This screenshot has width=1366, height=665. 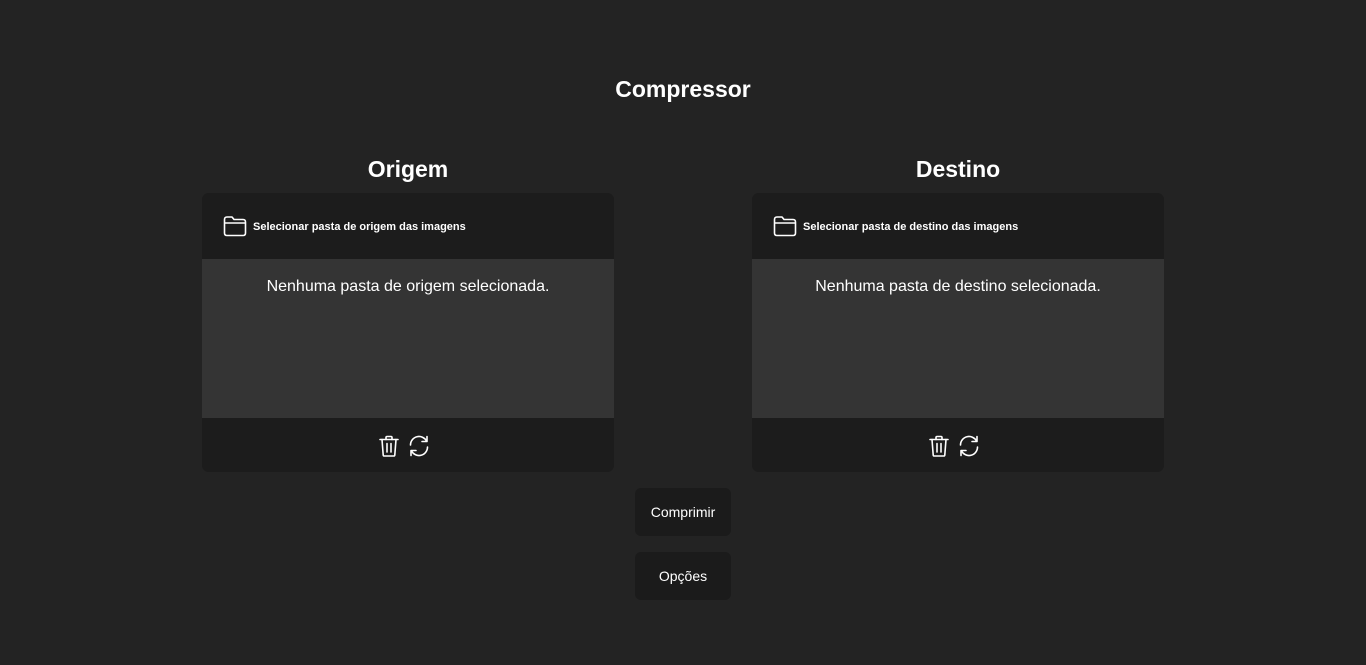 What do you see at coordinates (359, 227) in the screenshot?
I see `select-source-label: Selecionar pasta de origem das imagens` at bounding box center [359, 227].